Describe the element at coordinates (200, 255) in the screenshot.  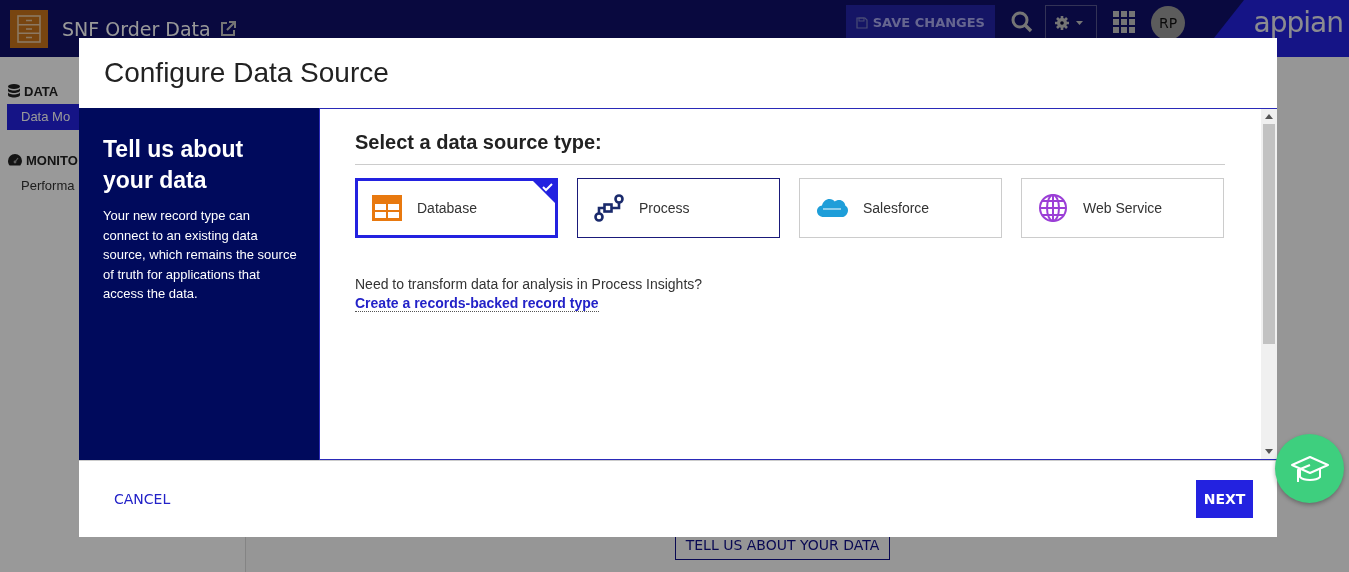
I see `intro-text: Your new record type can connect to an existing data source, which remains the source of truth for applications that access the data.` at that location.